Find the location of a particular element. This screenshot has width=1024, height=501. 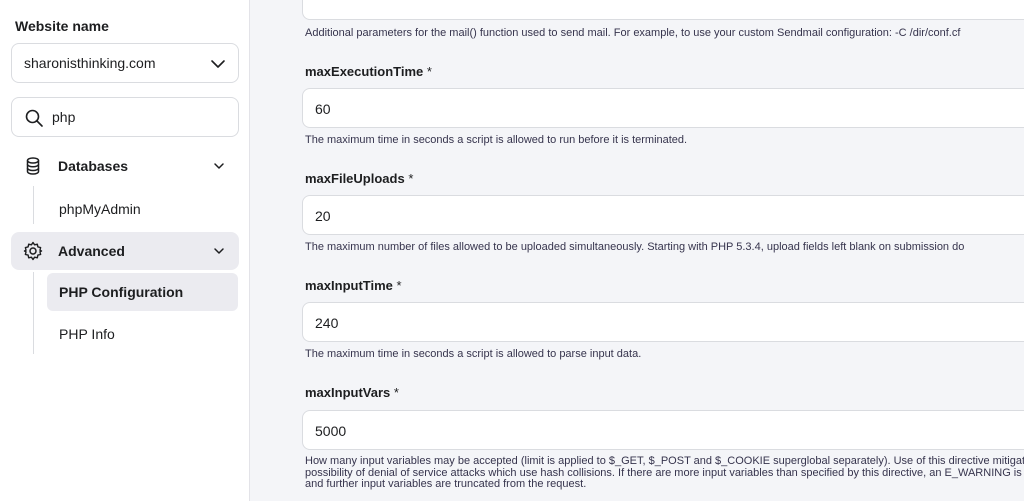

sidebar-item-advanced: Advanced is located at coordinates (125, 251).